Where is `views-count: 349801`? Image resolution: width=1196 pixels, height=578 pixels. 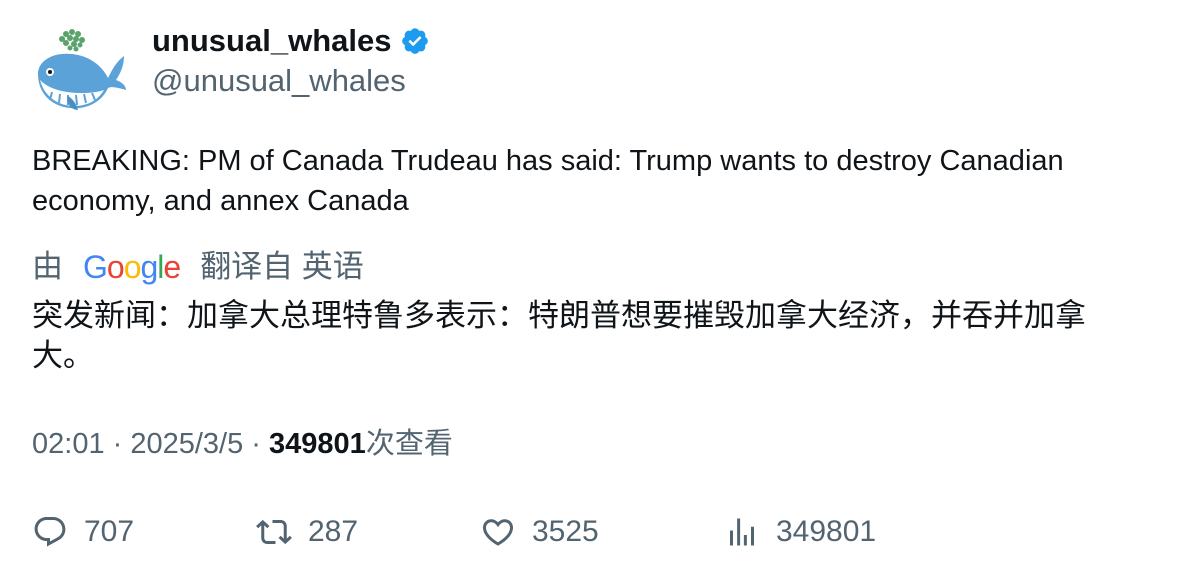
views-count: 349801 is located at coordinates (317, 444).